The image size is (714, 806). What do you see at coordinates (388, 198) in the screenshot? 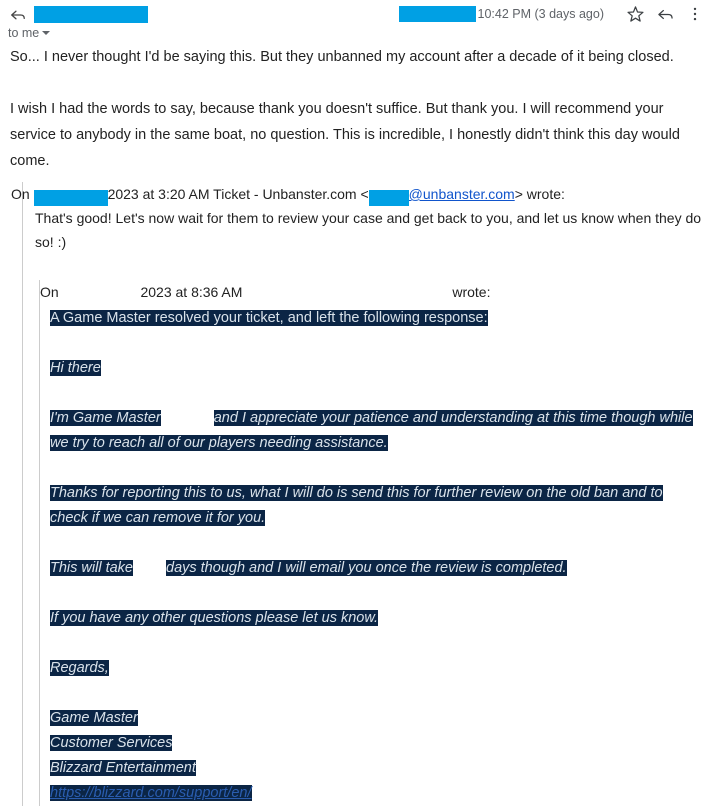
I see `redacted-quote1-email-user` at bounding box center [388, 198].